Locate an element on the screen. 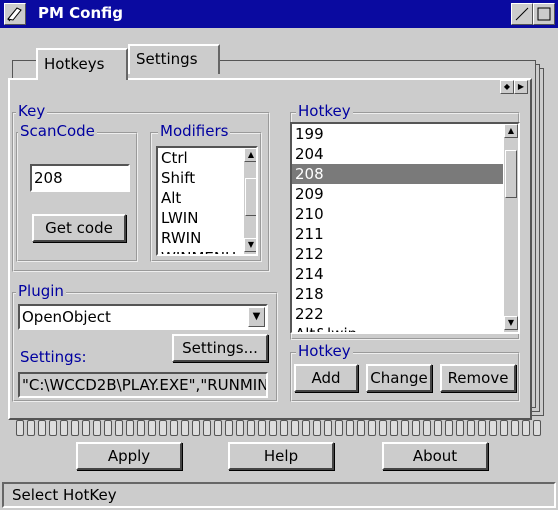 Image resolution: width=558 pixels, height=510 pixels. hotkey-item: 222 is located at coordinates (397, 314).